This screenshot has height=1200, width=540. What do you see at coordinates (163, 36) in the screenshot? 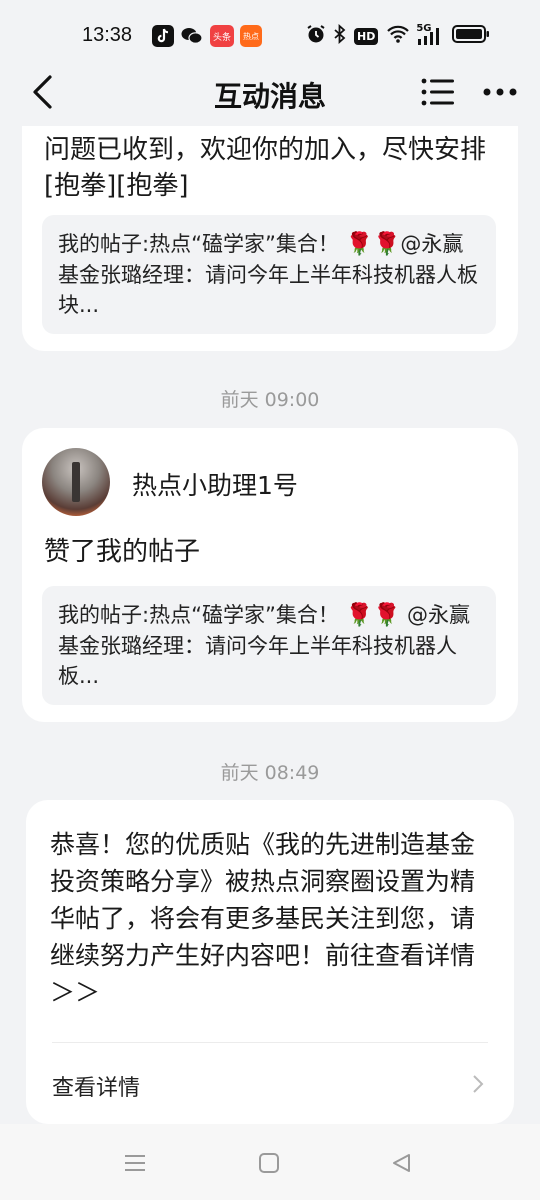
I see `tiktok-icon` at bounding box center [163, 36].